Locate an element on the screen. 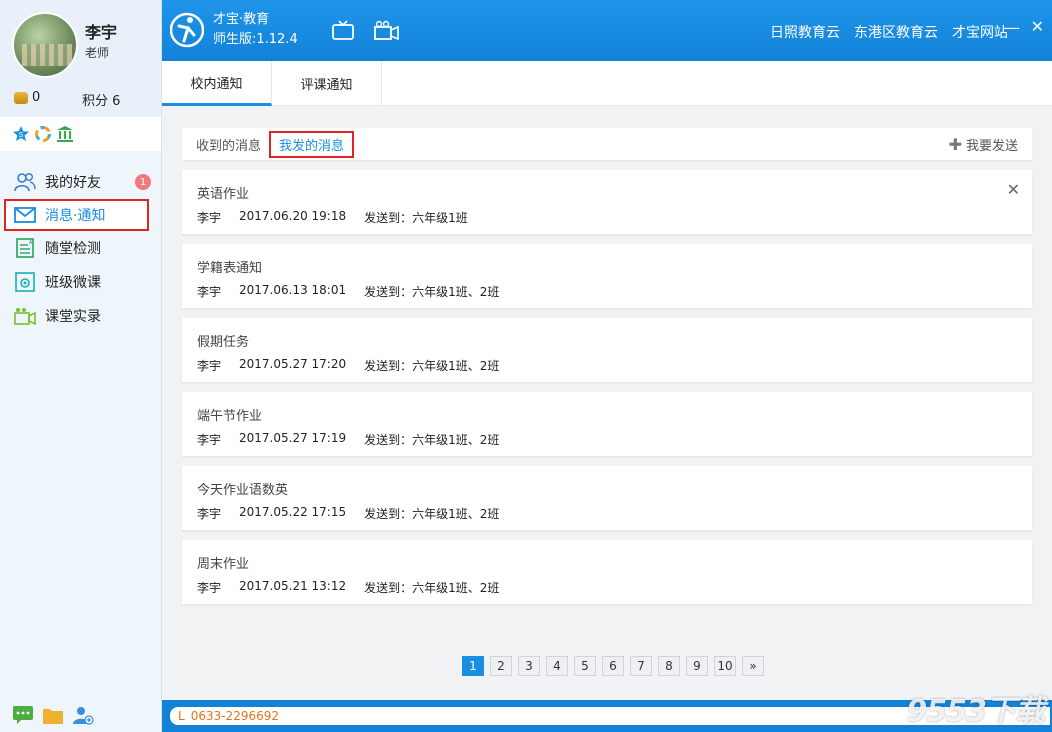  page-button: 1 is located at coordinates (473, 666).